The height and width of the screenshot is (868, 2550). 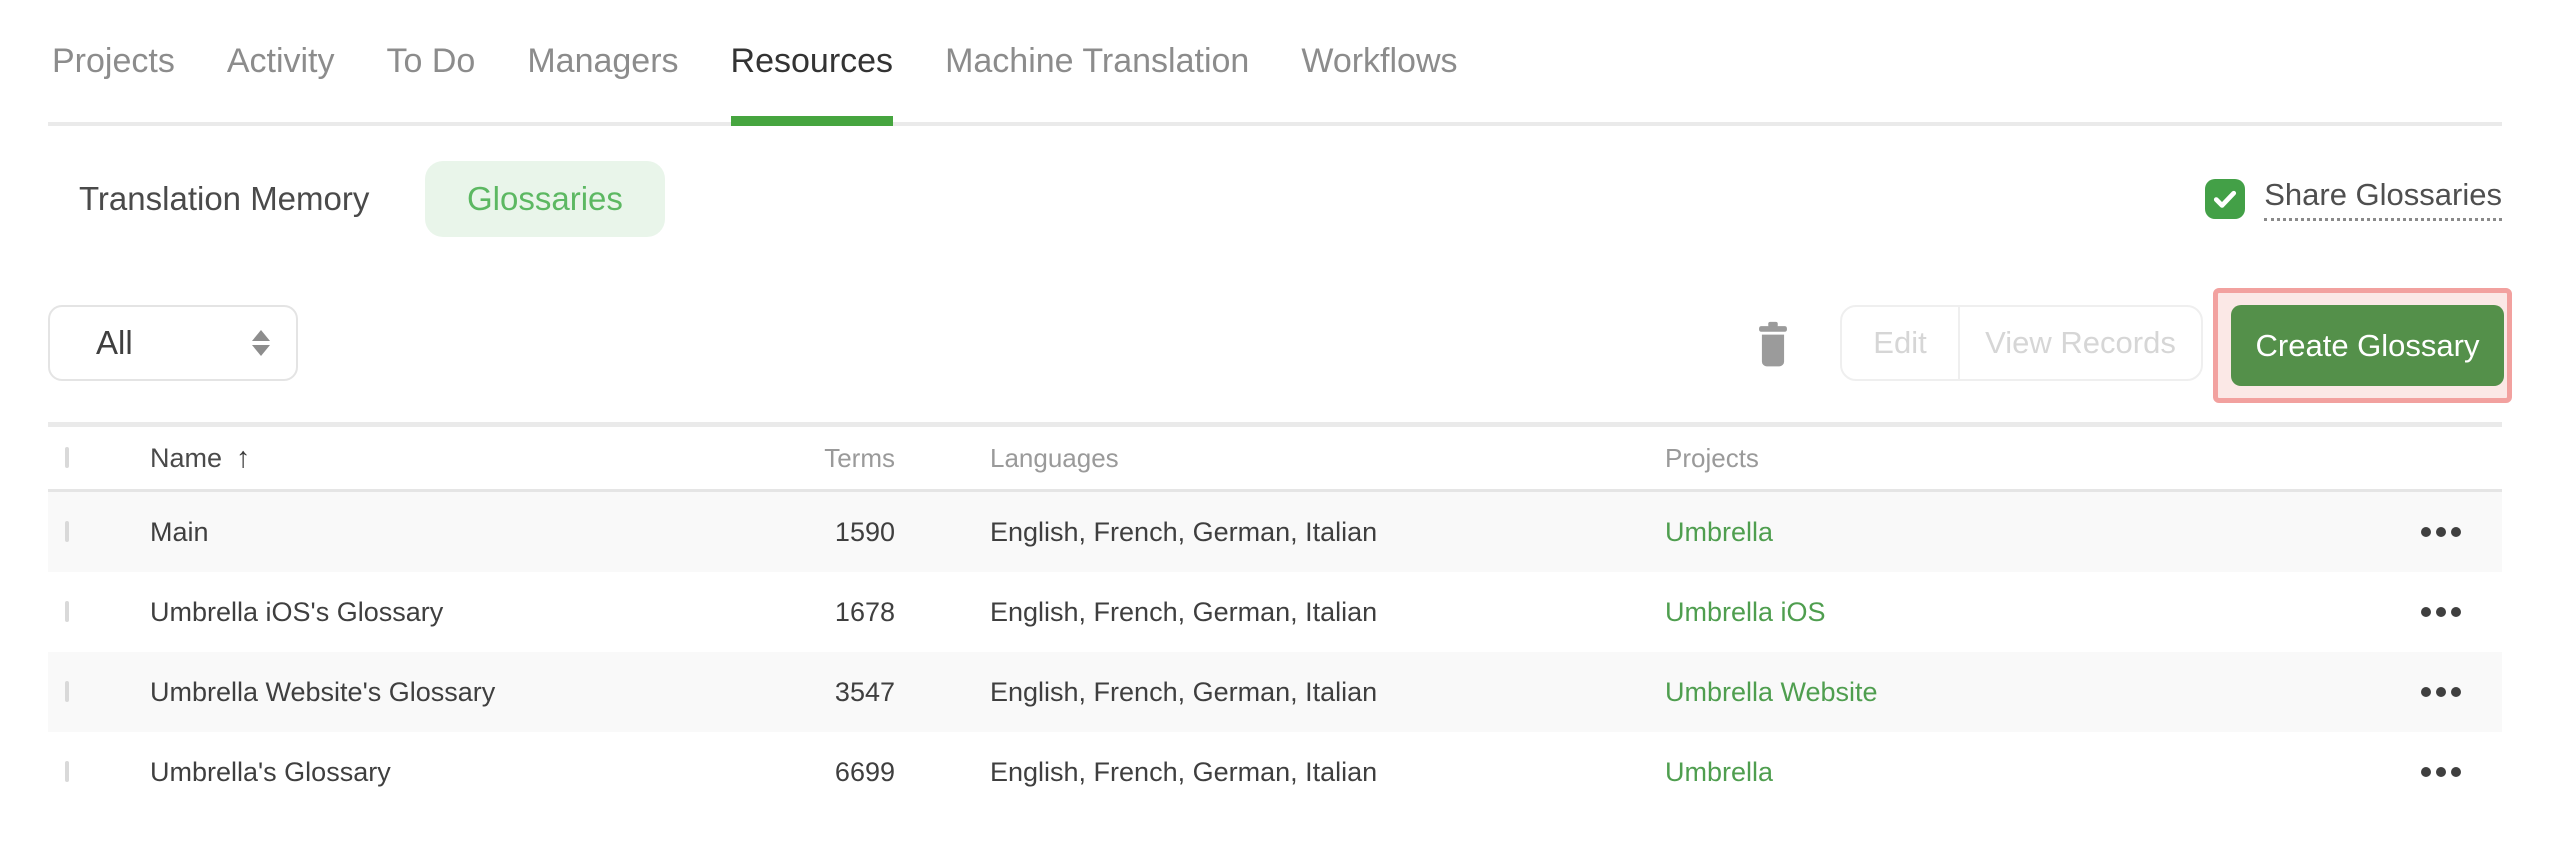 I want to click on trash-icon, so click(x=1773, y=344).